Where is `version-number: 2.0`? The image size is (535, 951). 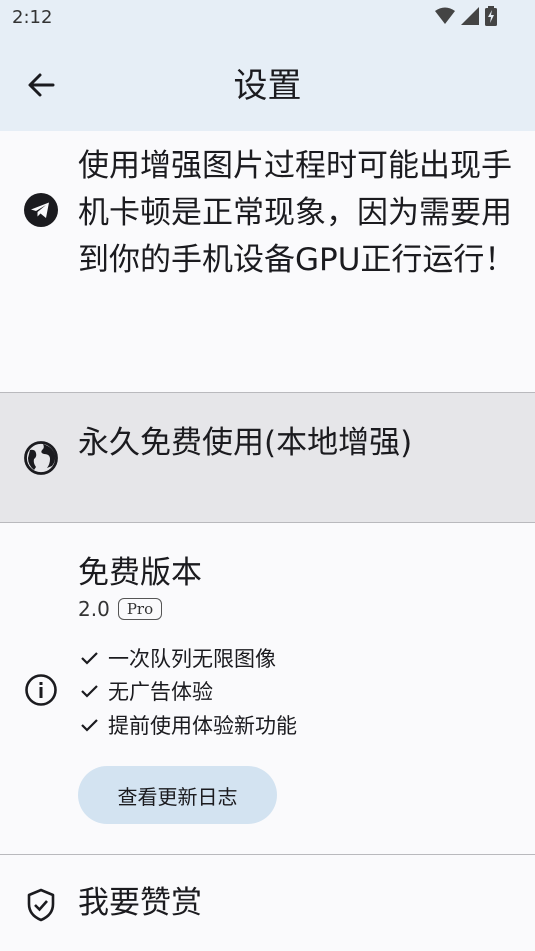
version-number: 2.0 is located at coordinates (94, 609).